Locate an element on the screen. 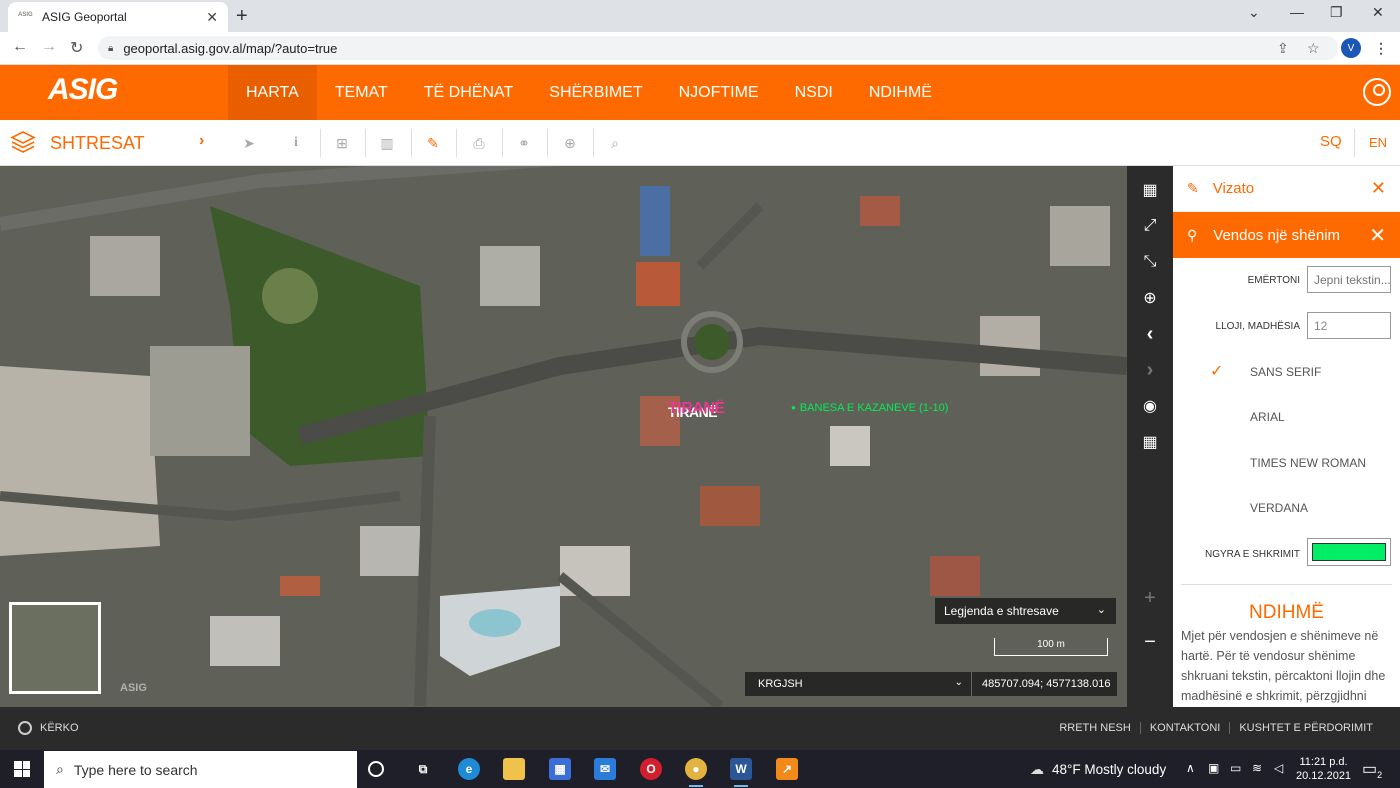  back-icon: ← is located at coordinates (20, 47).